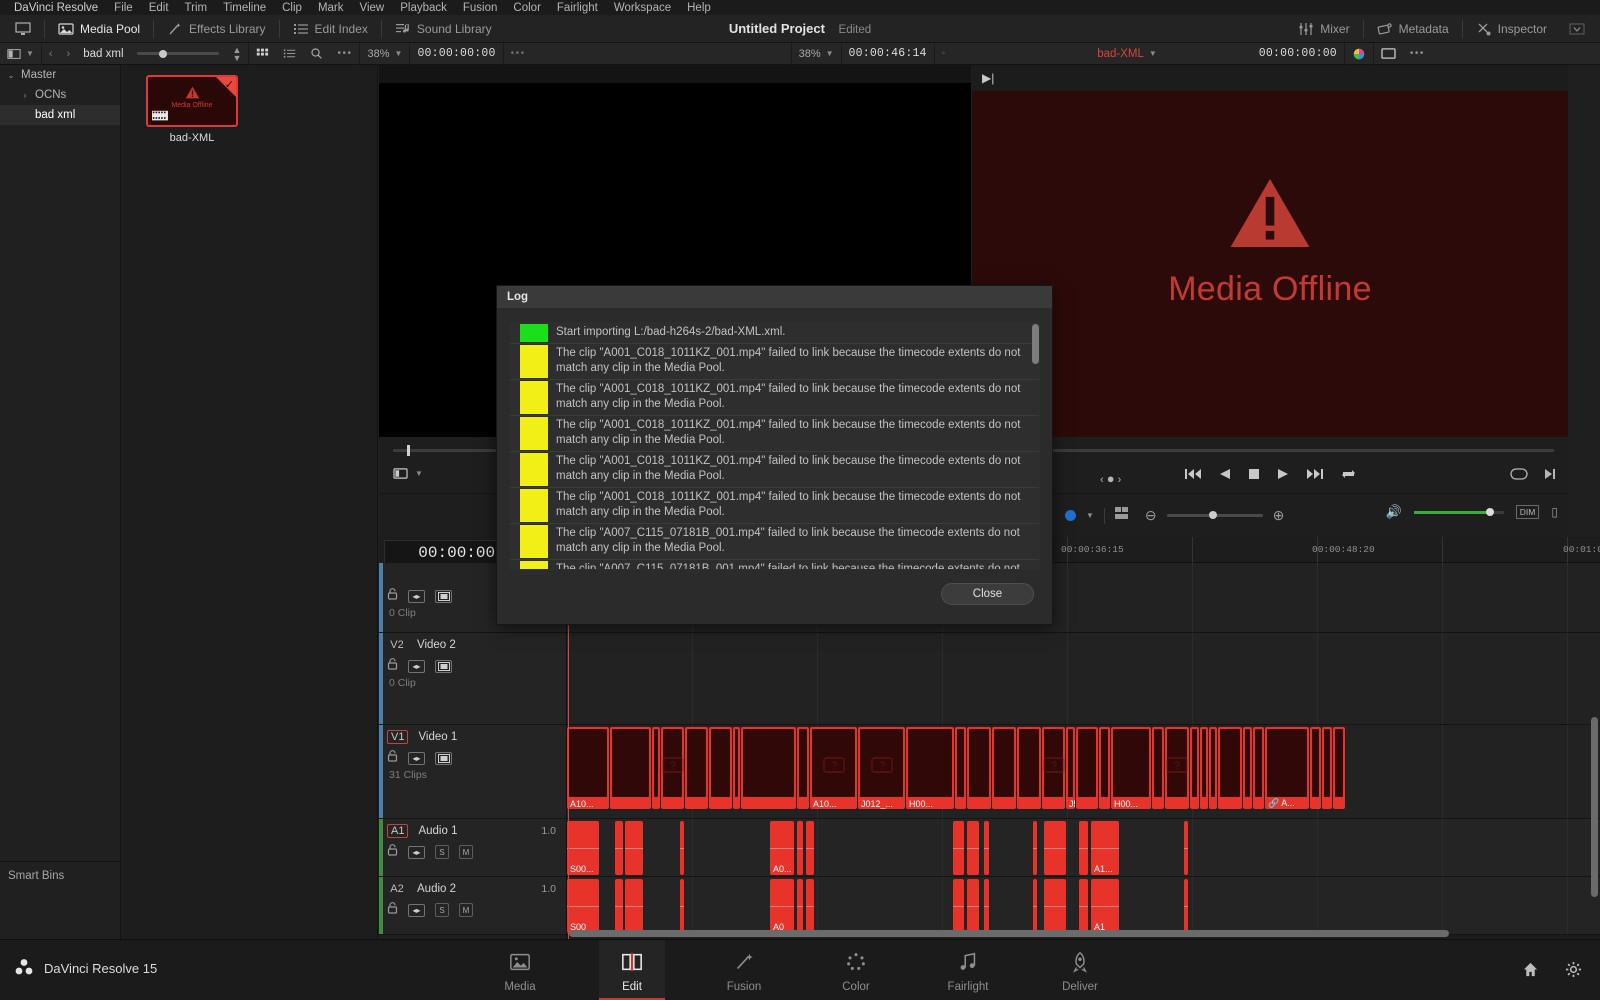  What do you see at coordinates (1083, 906) in the screenshot?
I see `track-lane-a2: S00 A0 A1` at bounding box center [1083, 906].